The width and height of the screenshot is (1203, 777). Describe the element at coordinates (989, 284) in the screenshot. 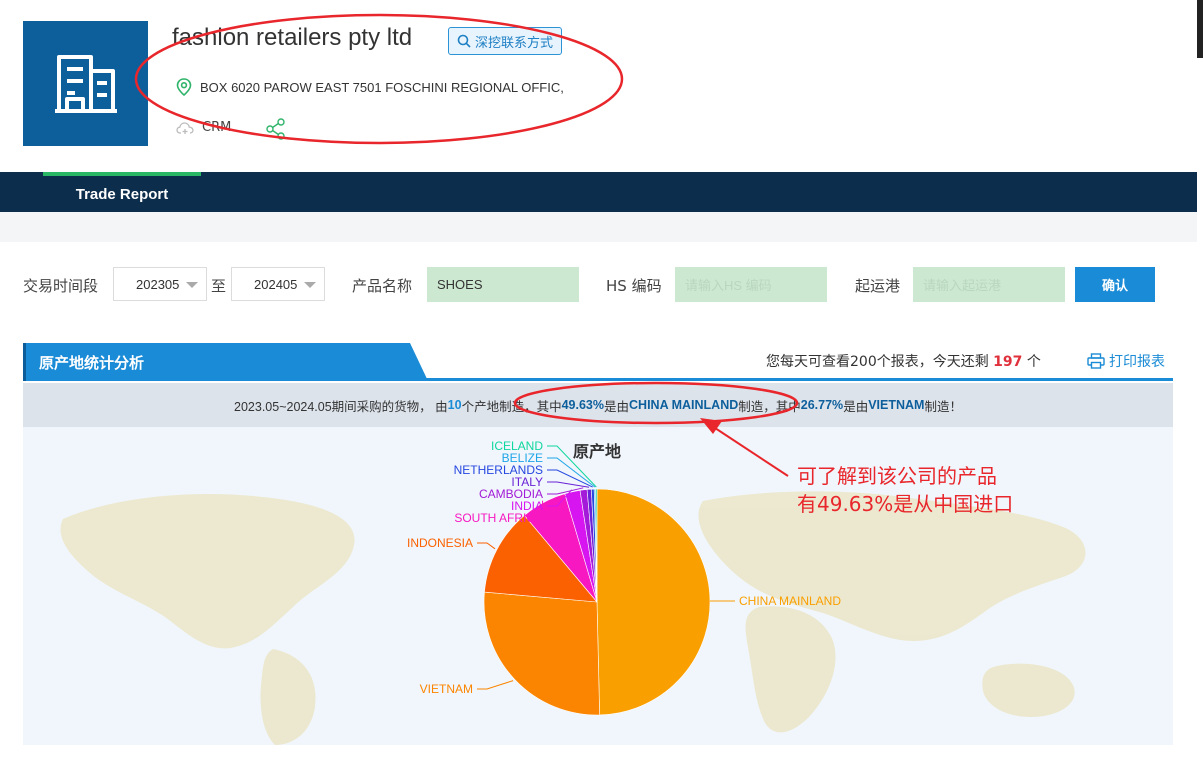

I see `port-input: 请输入起运港` at that location.